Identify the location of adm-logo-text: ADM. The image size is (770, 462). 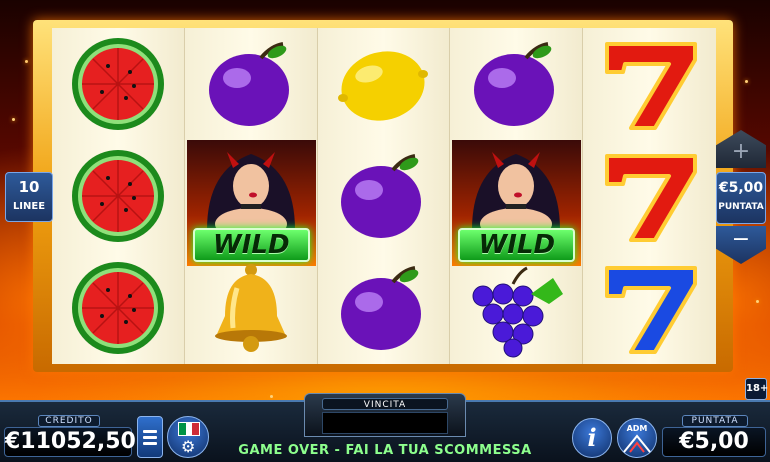
(637, 428).